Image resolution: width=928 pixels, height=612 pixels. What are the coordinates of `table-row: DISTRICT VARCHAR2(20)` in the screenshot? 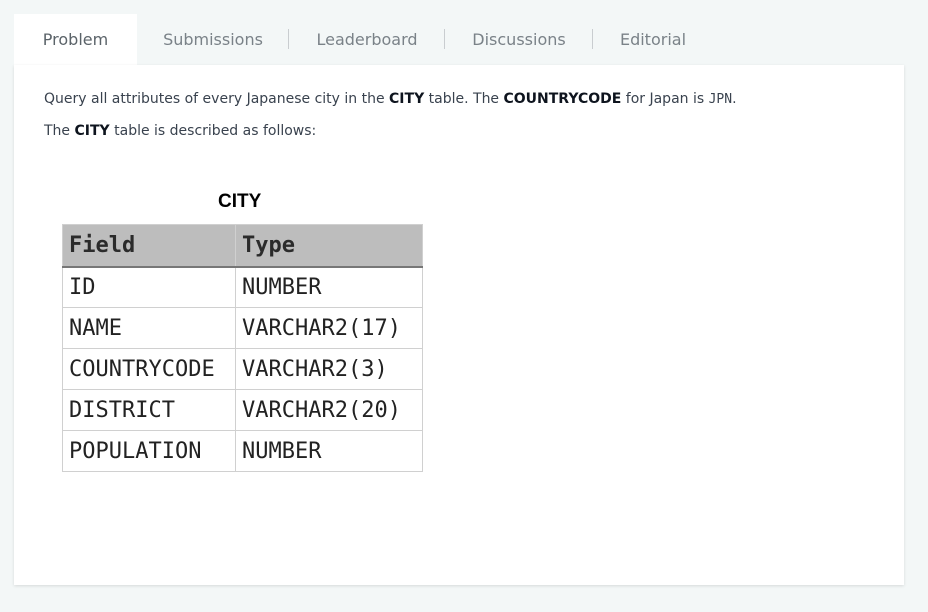 It's located at (242, 410).